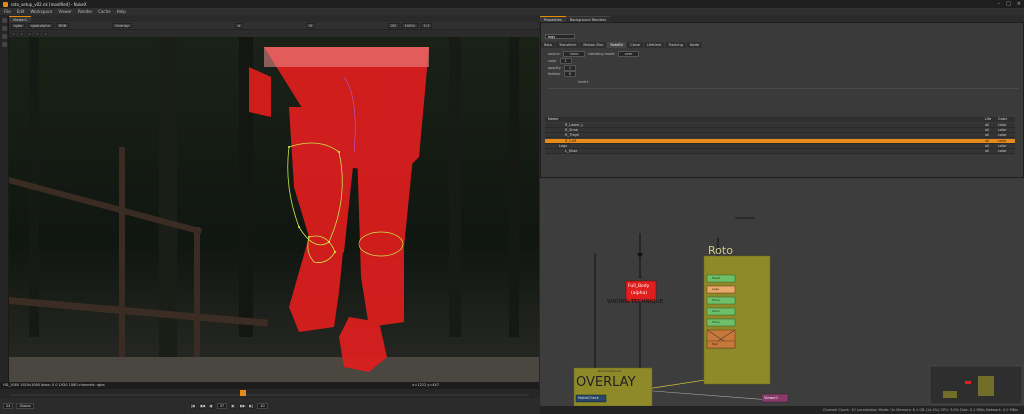  Describe the element at coordinates (13, 33) in the screenshot. I see `gain-icon` at that location.